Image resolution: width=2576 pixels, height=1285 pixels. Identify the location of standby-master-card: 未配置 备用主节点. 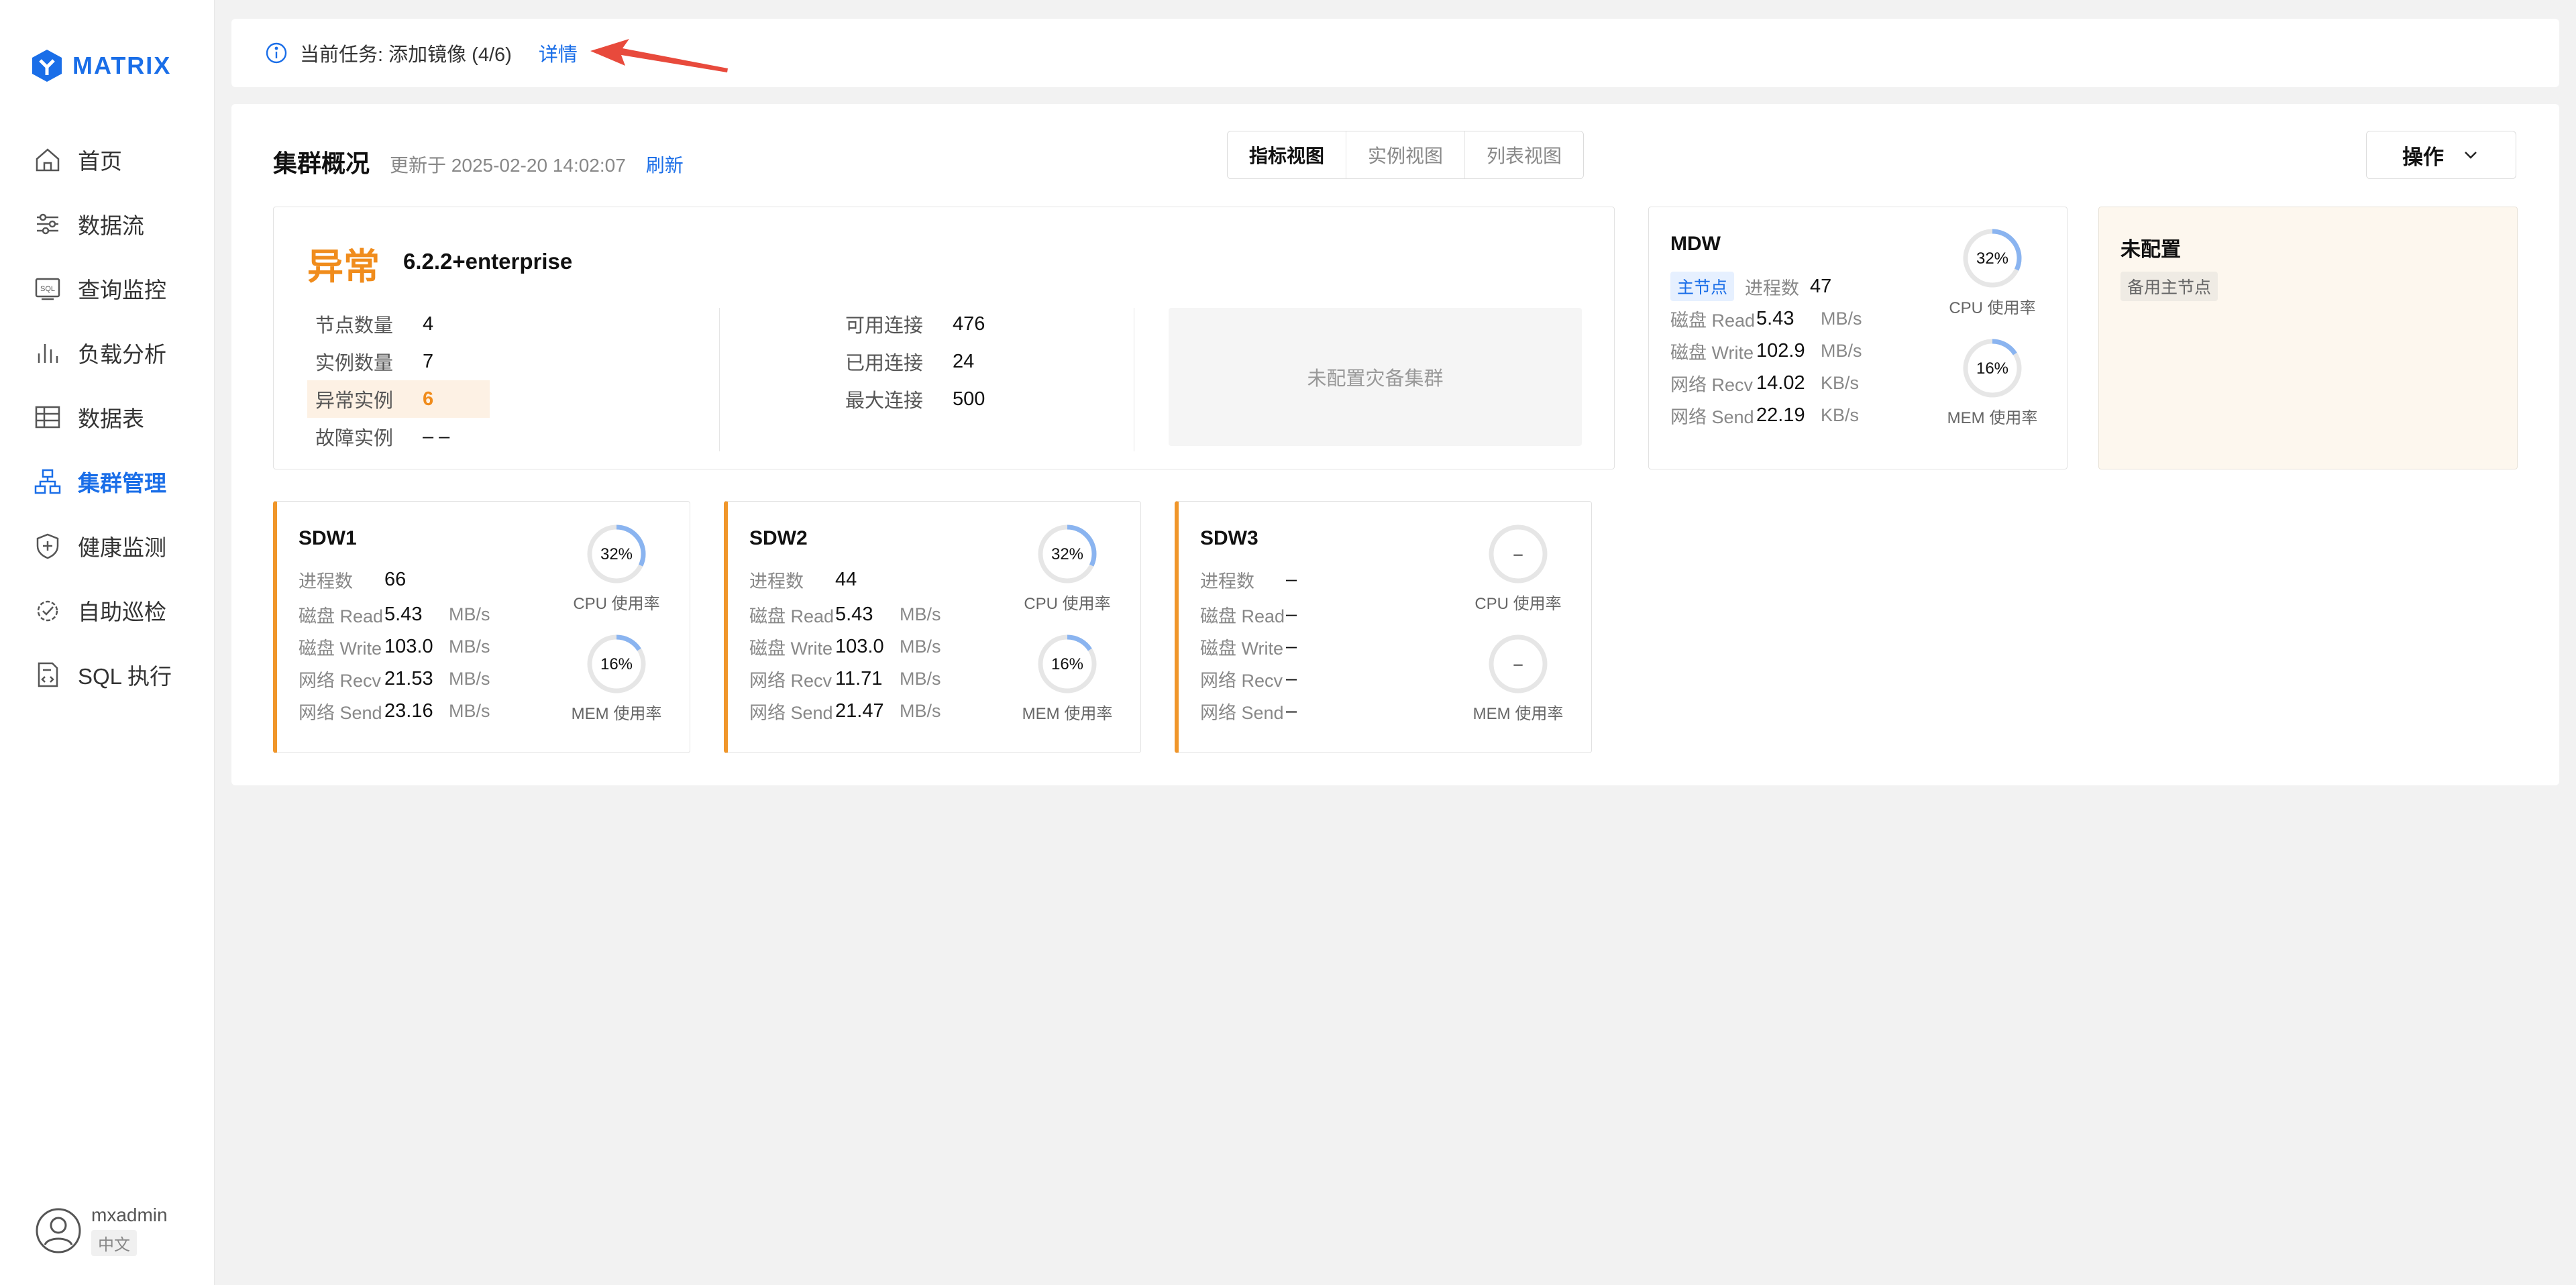
(2308, 338).